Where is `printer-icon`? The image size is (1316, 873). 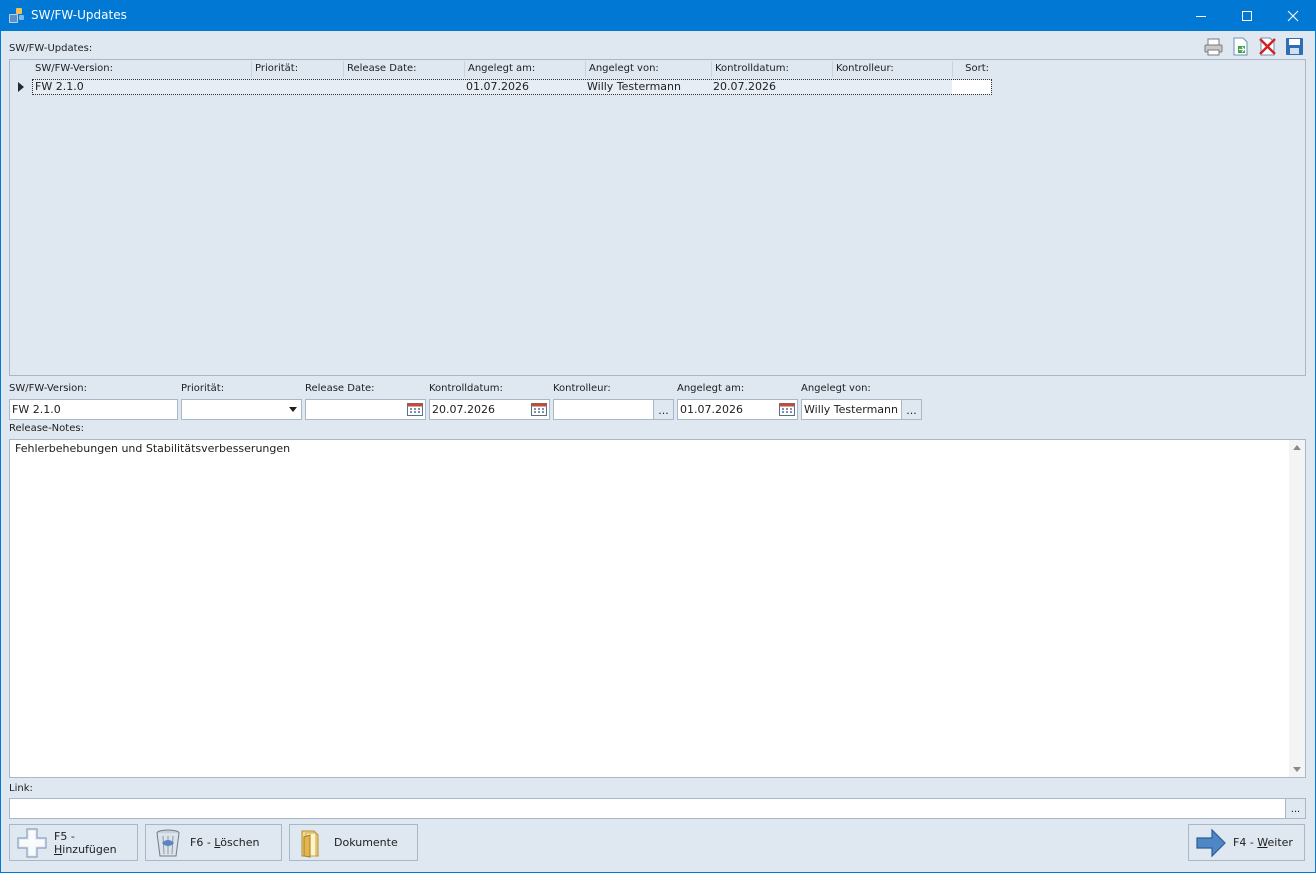
printer-icon is located at coordinates (1213, 46).